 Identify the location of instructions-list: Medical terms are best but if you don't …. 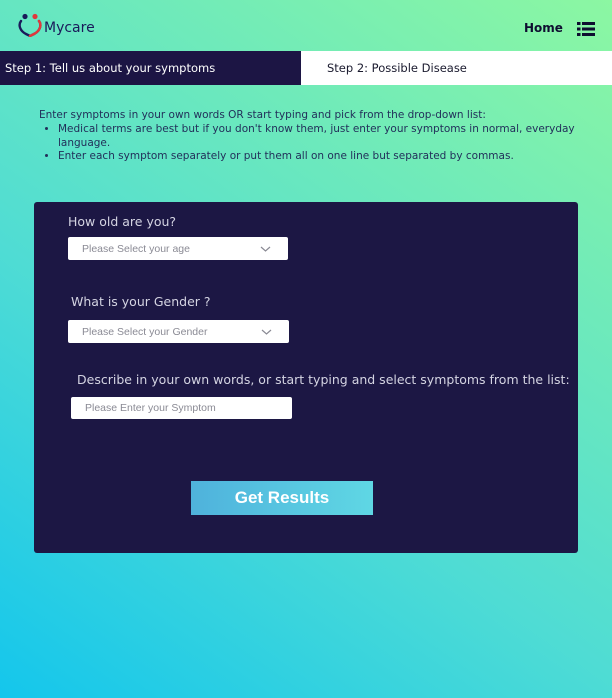
(309, 143).